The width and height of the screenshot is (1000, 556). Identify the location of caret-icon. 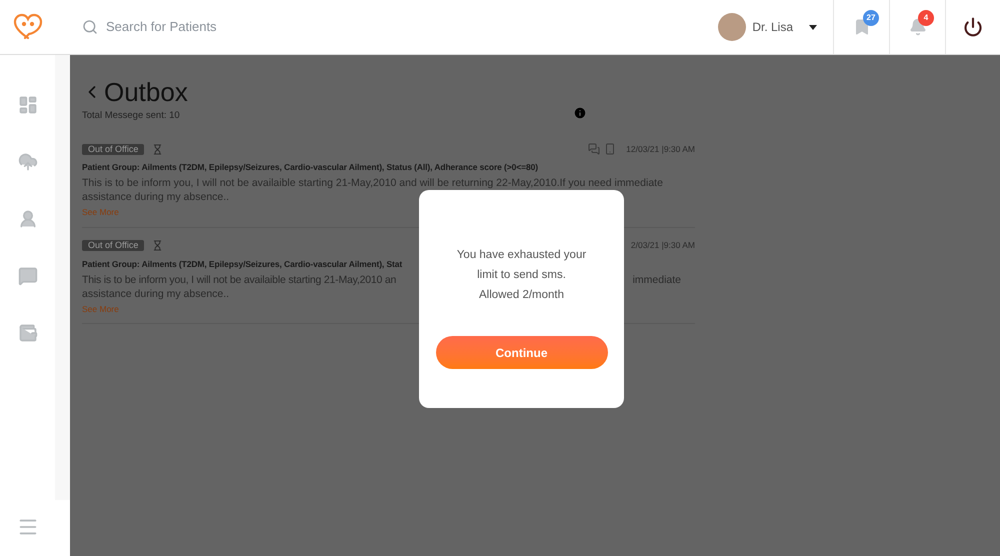
(813, 27).